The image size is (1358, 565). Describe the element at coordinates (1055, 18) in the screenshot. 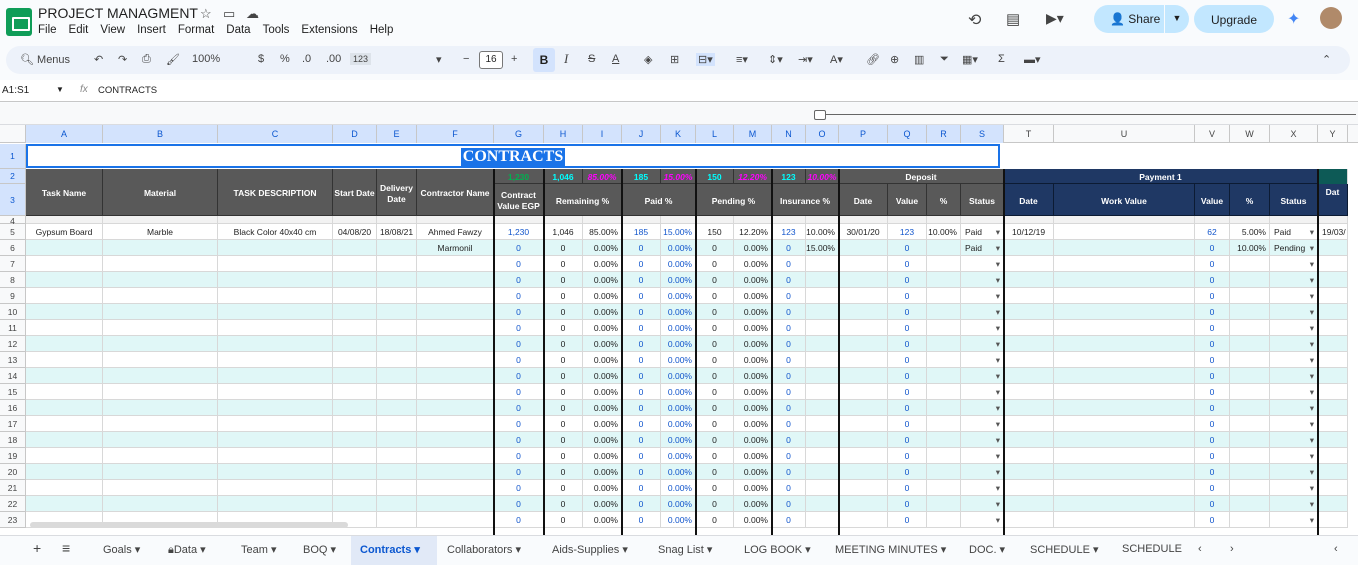

I see `meet-icon: ▶▾` at that location.